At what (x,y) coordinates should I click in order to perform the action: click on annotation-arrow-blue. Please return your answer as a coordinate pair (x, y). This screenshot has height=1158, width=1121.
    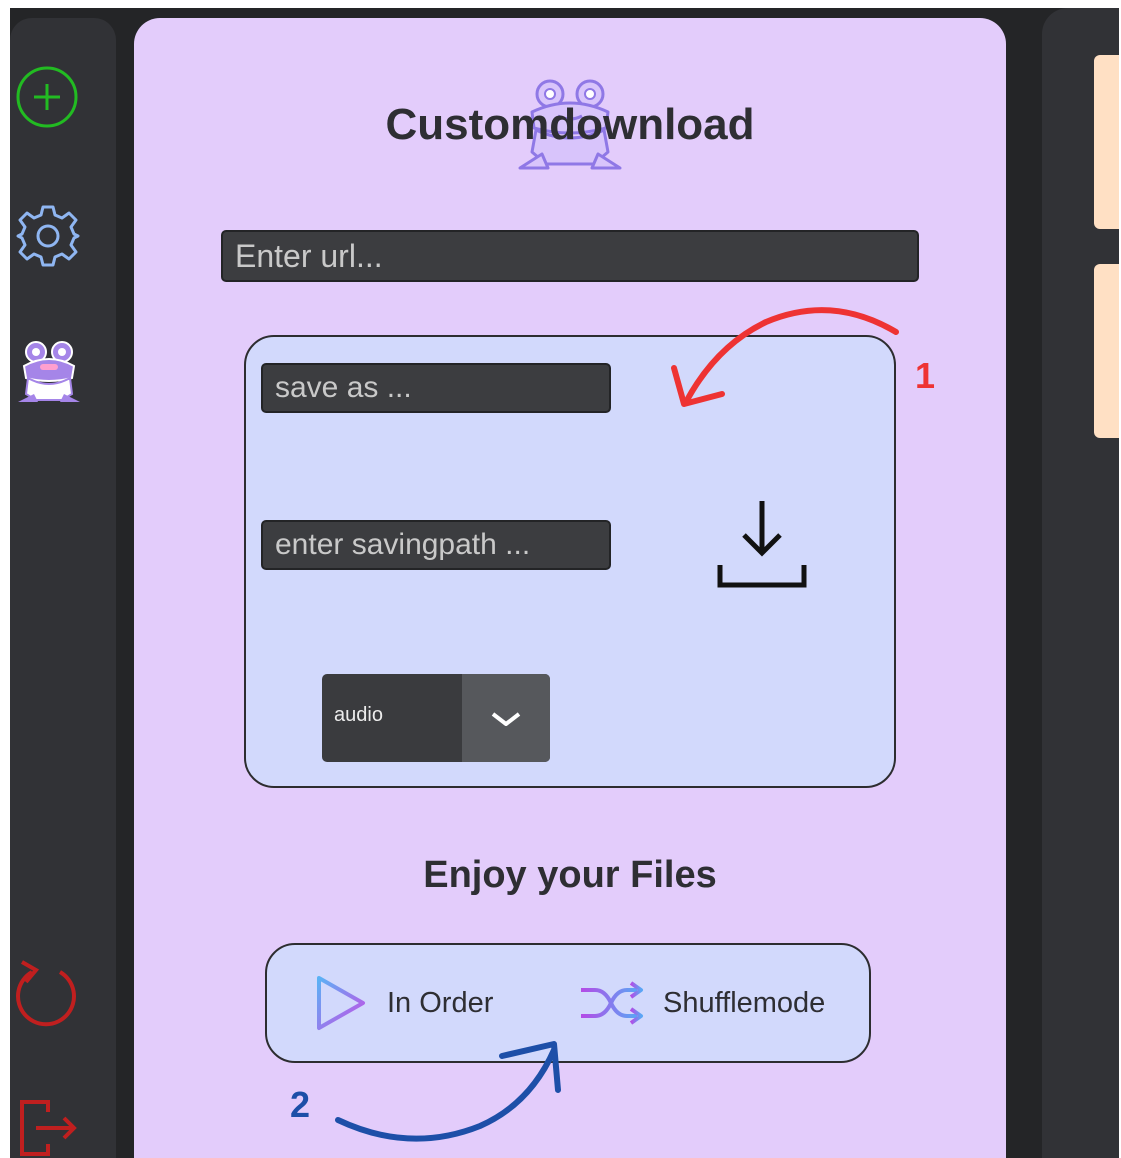
    Looking at the image, I should click on (448, 1091).